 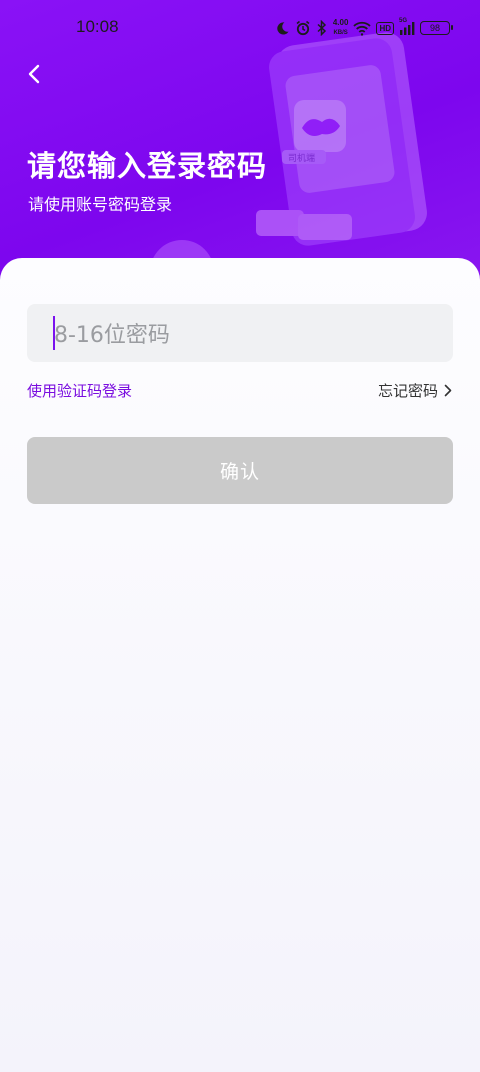 What do you see at coordinates (112, 335) in the screenshot?
I see `password-placeholder: 8-16位密码` at bounding box center [112, 335].